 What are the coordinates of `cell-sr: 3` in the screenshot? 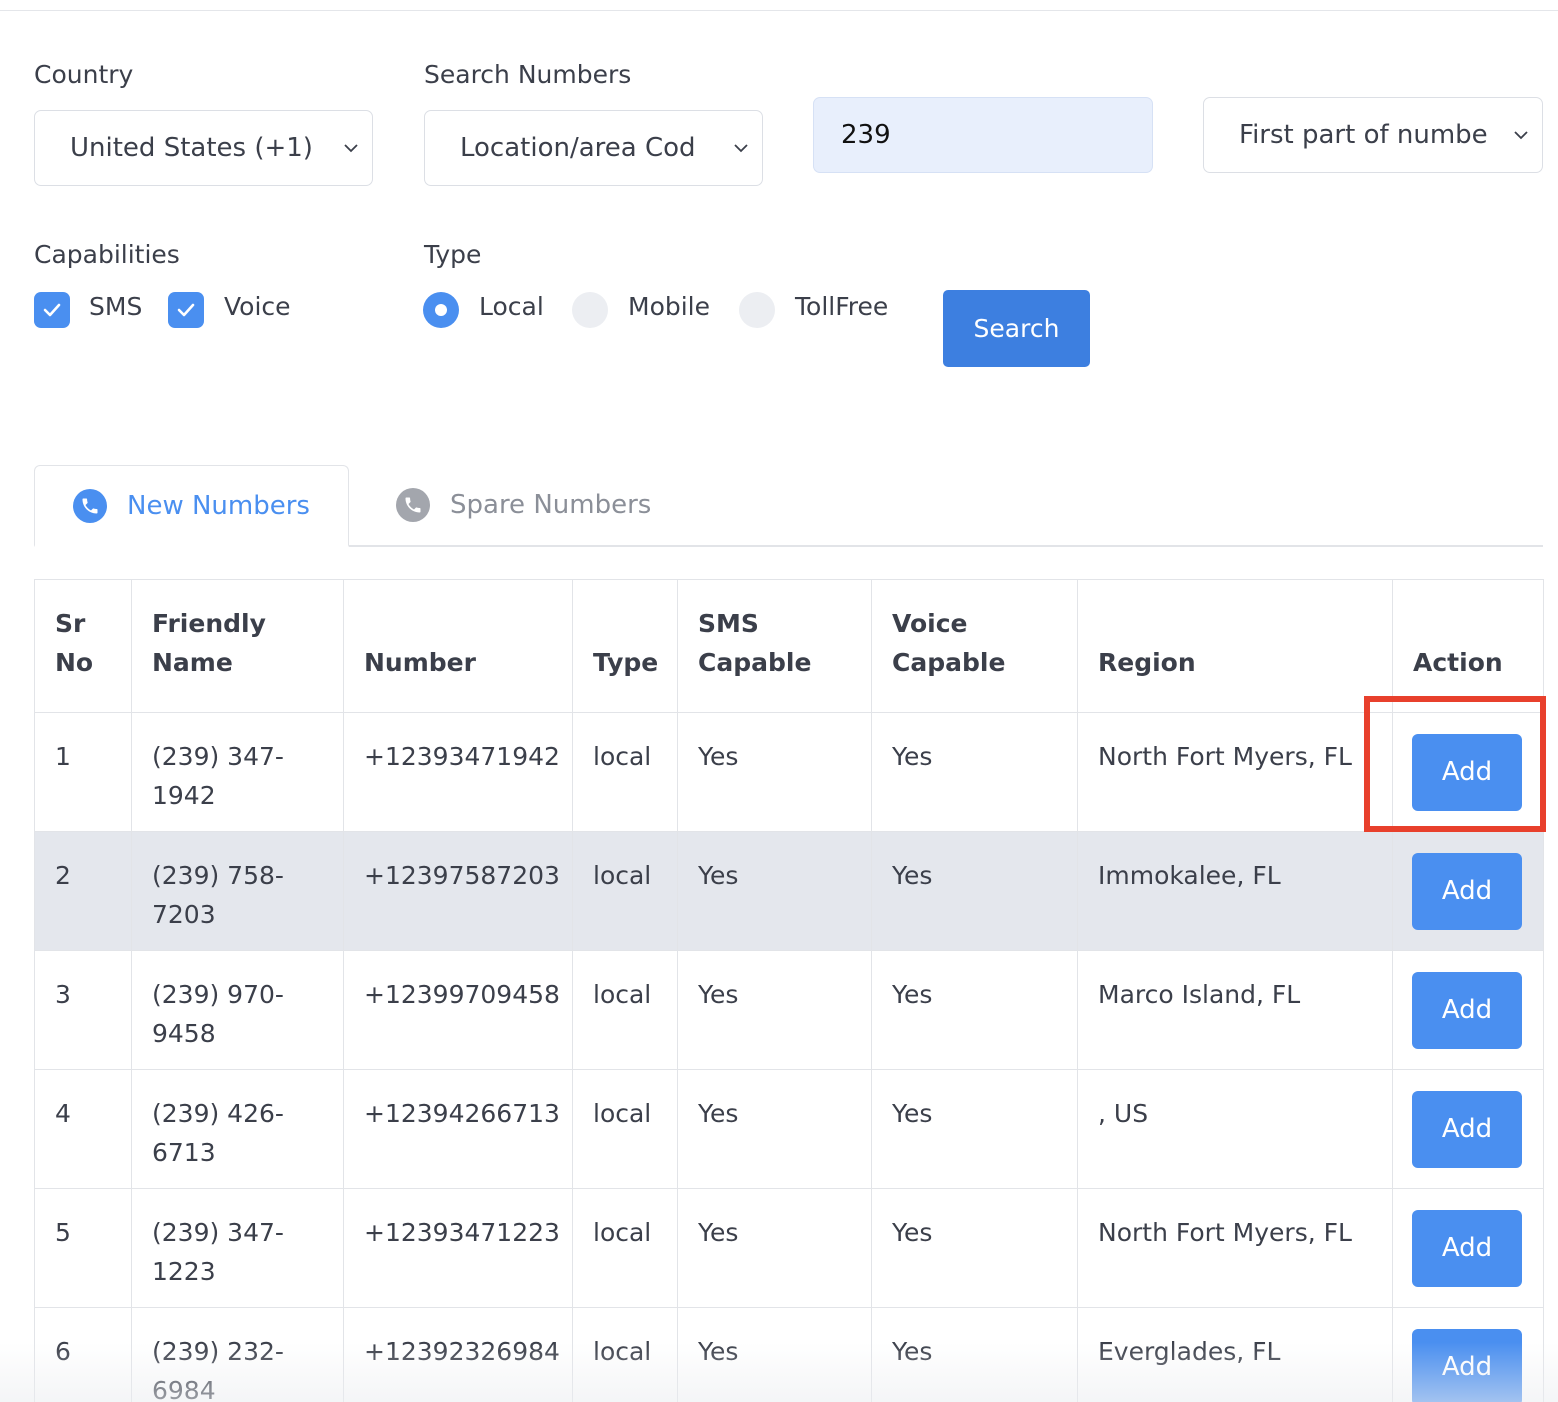 It's located at (83, 1010).